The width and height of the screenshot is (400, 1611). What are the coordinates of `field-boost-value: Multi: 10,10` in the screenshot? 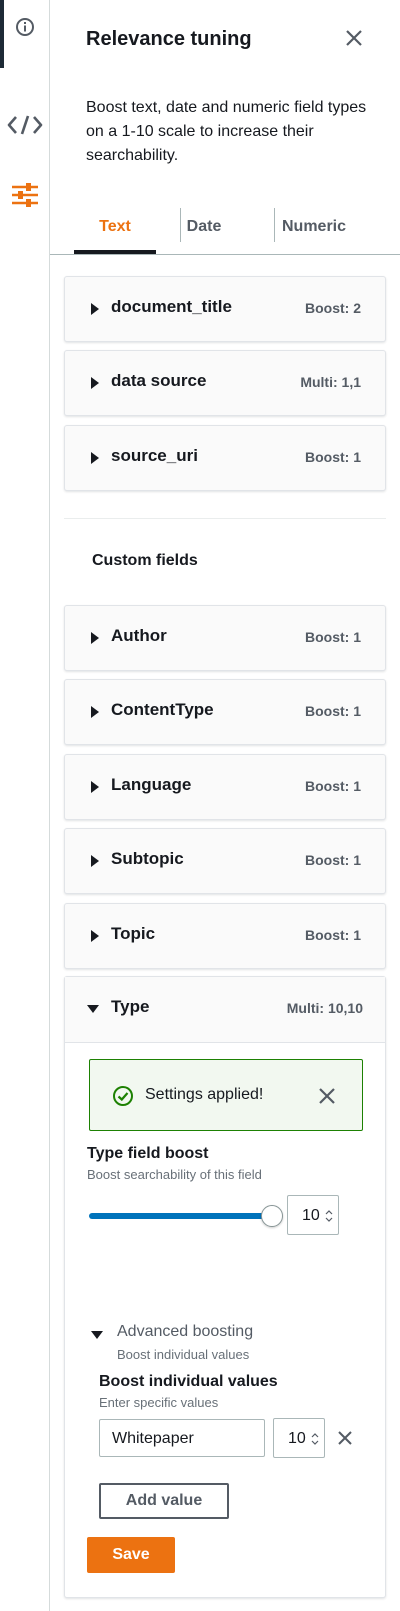 It's located at (324, 1008).